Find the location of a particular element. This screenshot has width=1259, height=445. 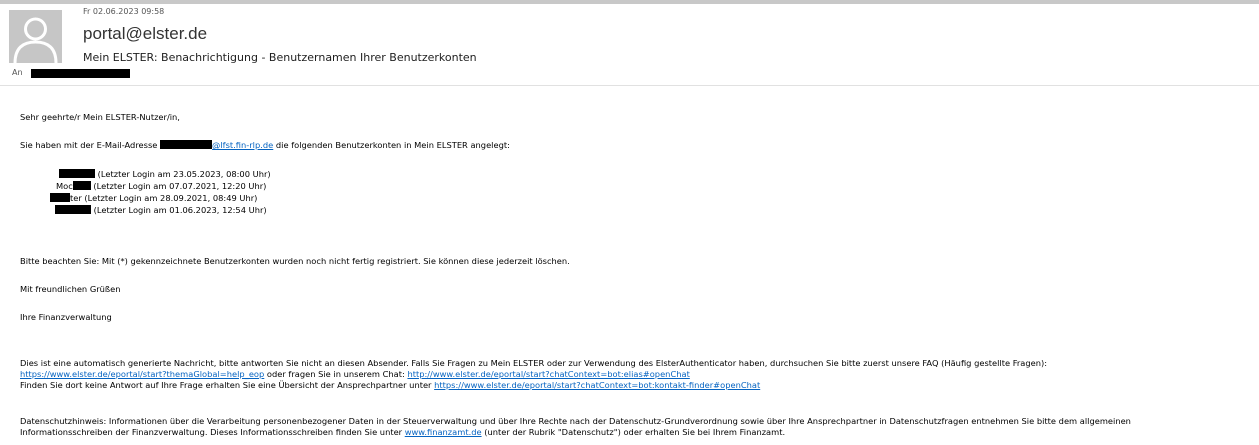

message-date: Fr 02.06.2023 09:58 is located at coordinates (124, 11).